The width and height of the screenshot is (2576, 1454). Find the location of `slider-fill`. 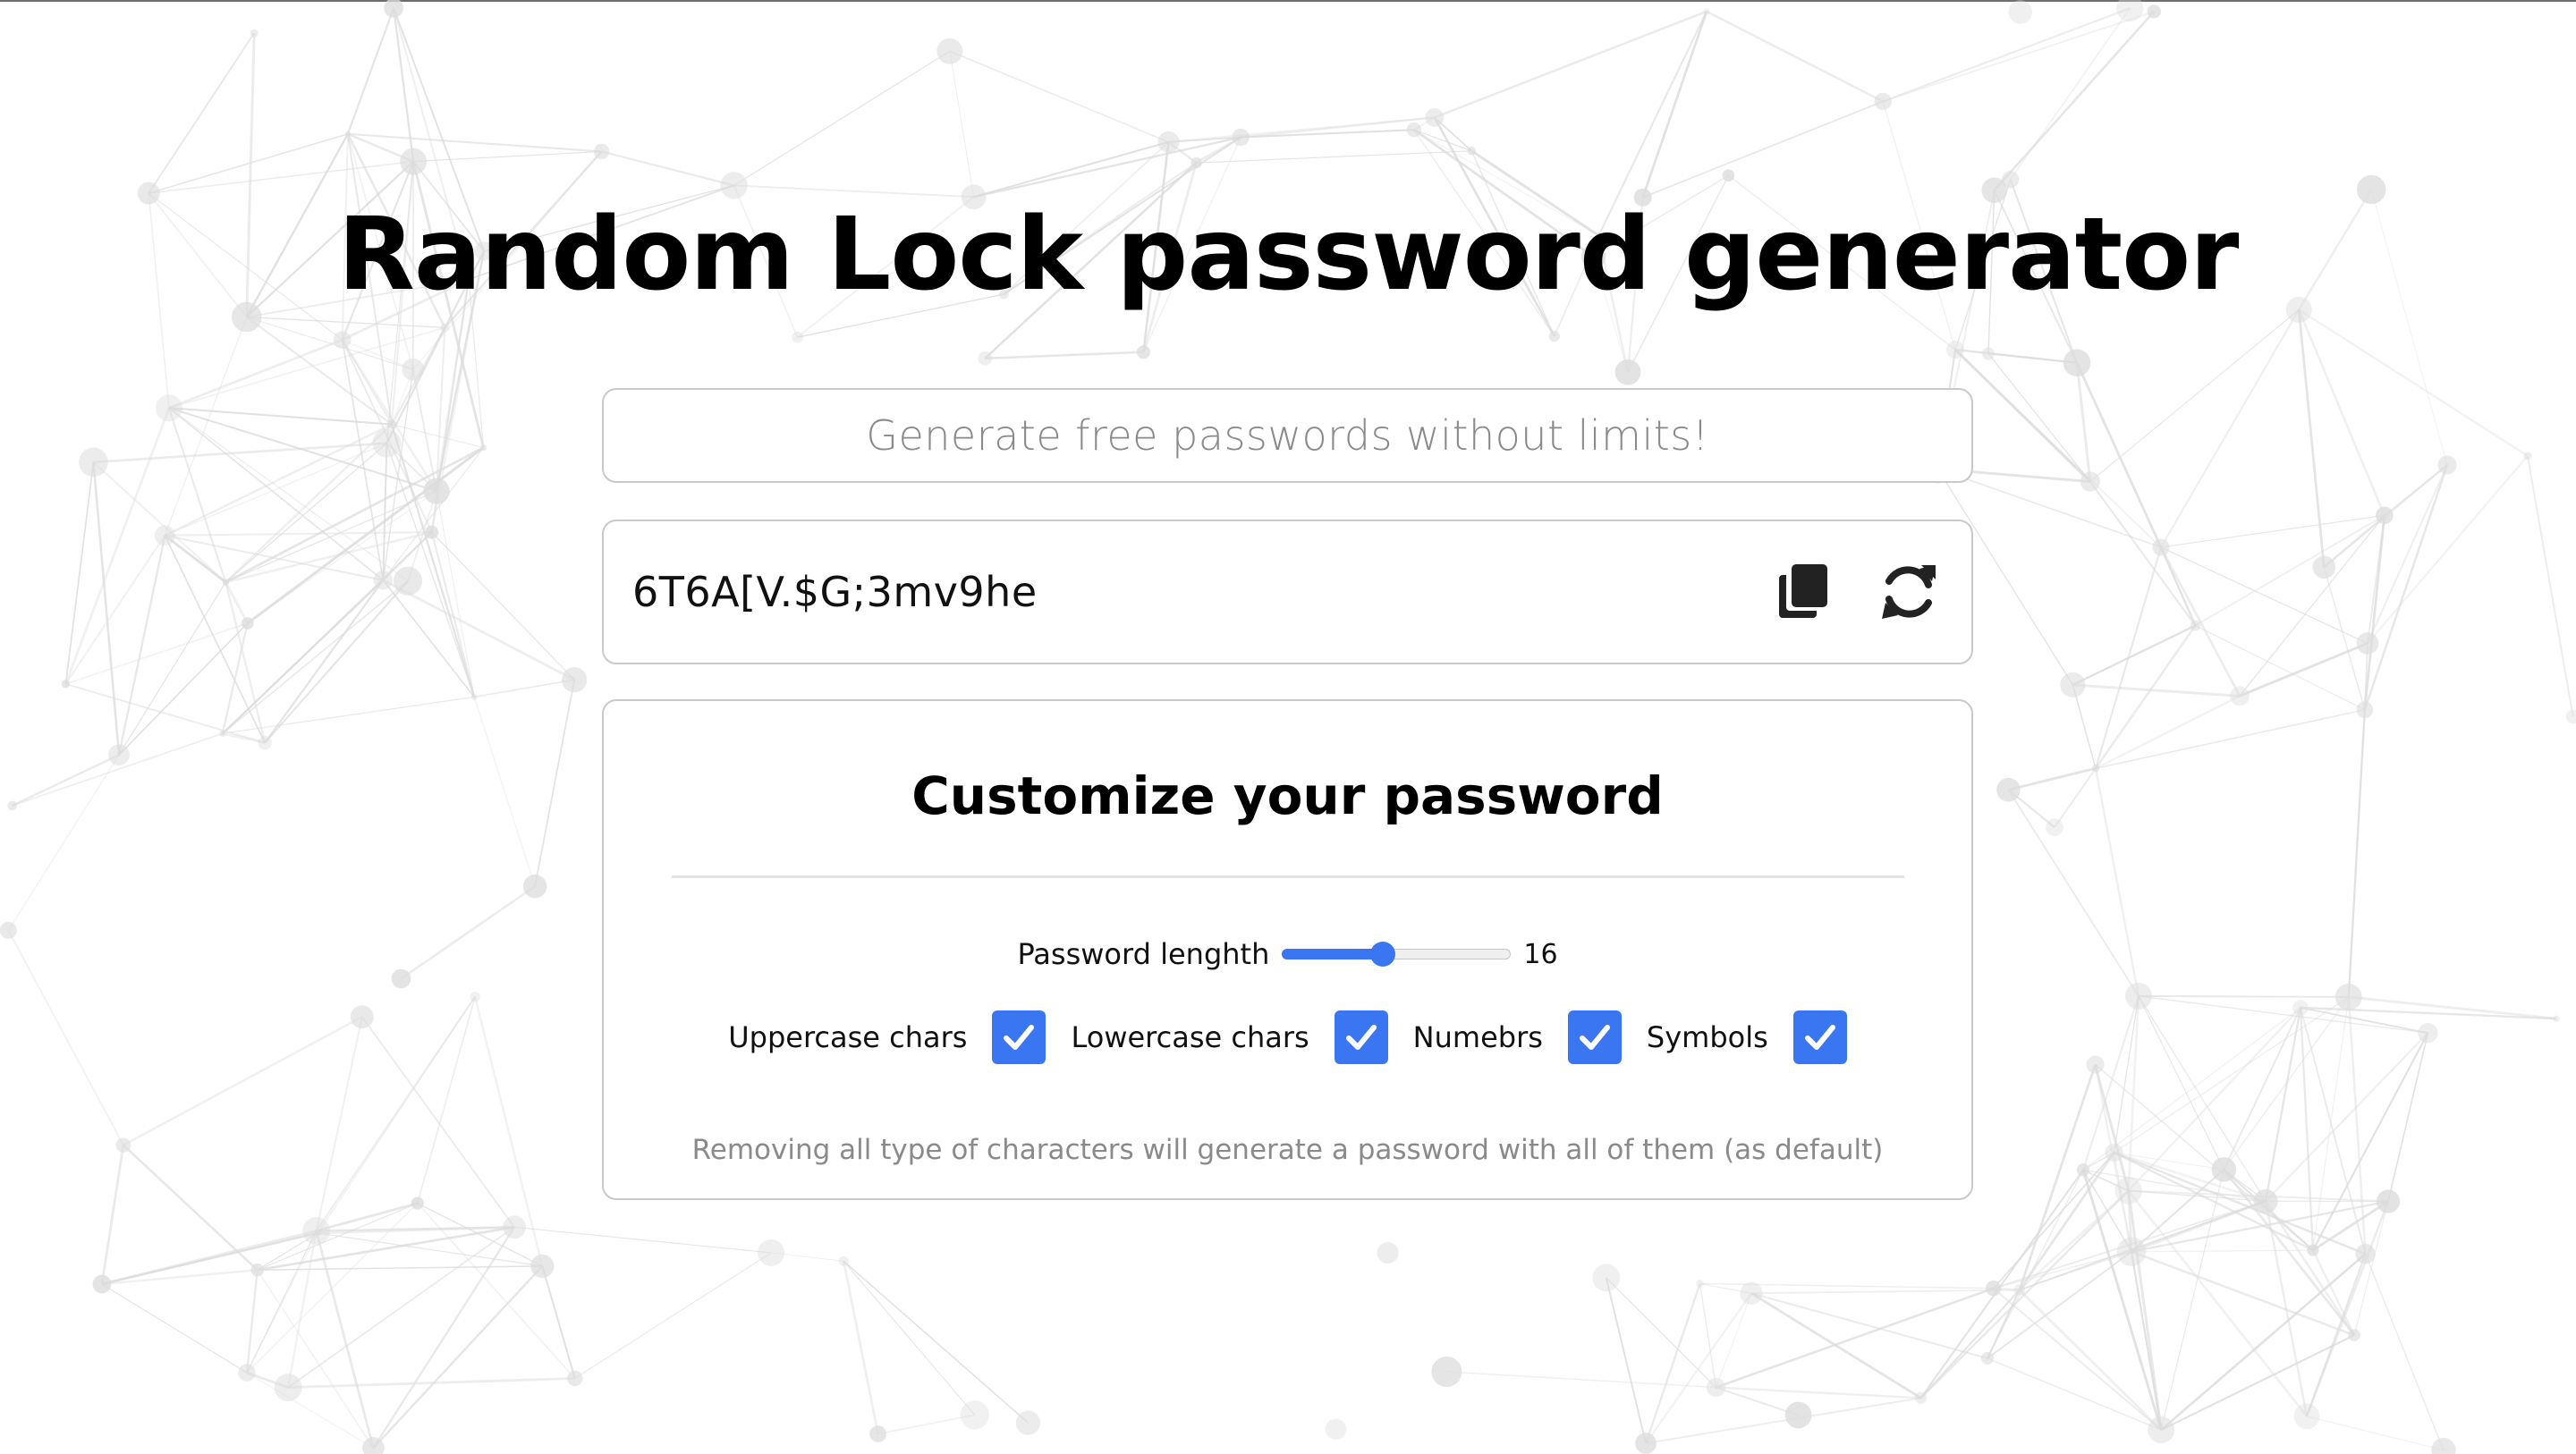

slider-fill is located at coordinates (1333, 954).